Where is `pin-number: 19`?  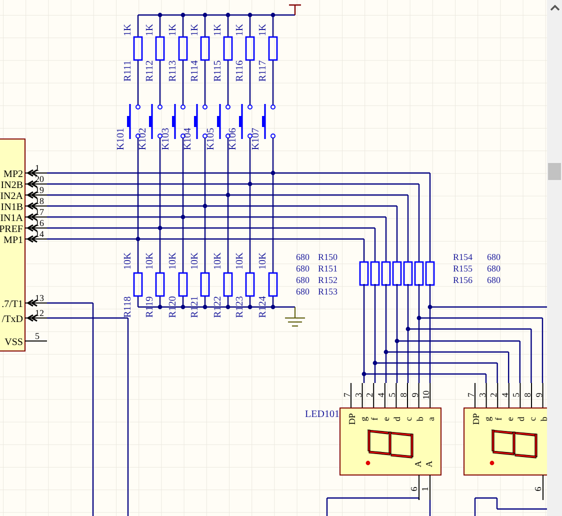 pin-number: 19 is located at coordinates (39, 190).